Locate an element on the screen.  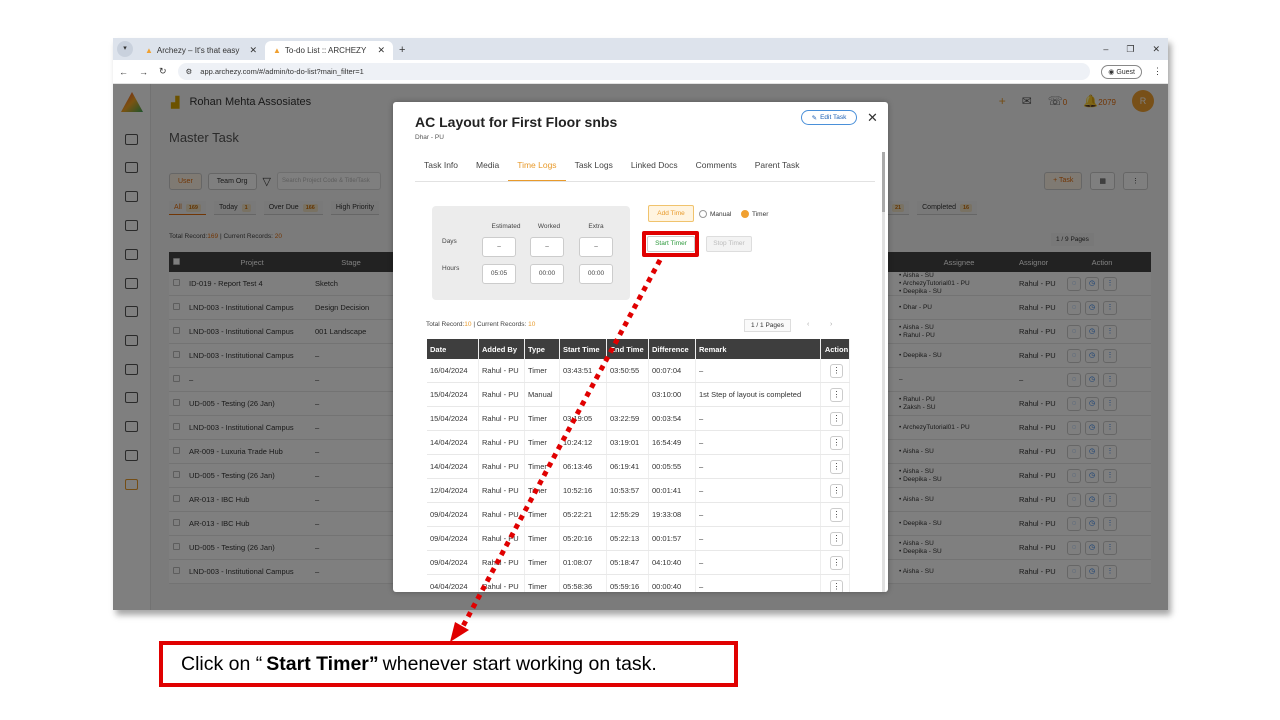
manual-radio: Manual is located at coordinates (715, 214).